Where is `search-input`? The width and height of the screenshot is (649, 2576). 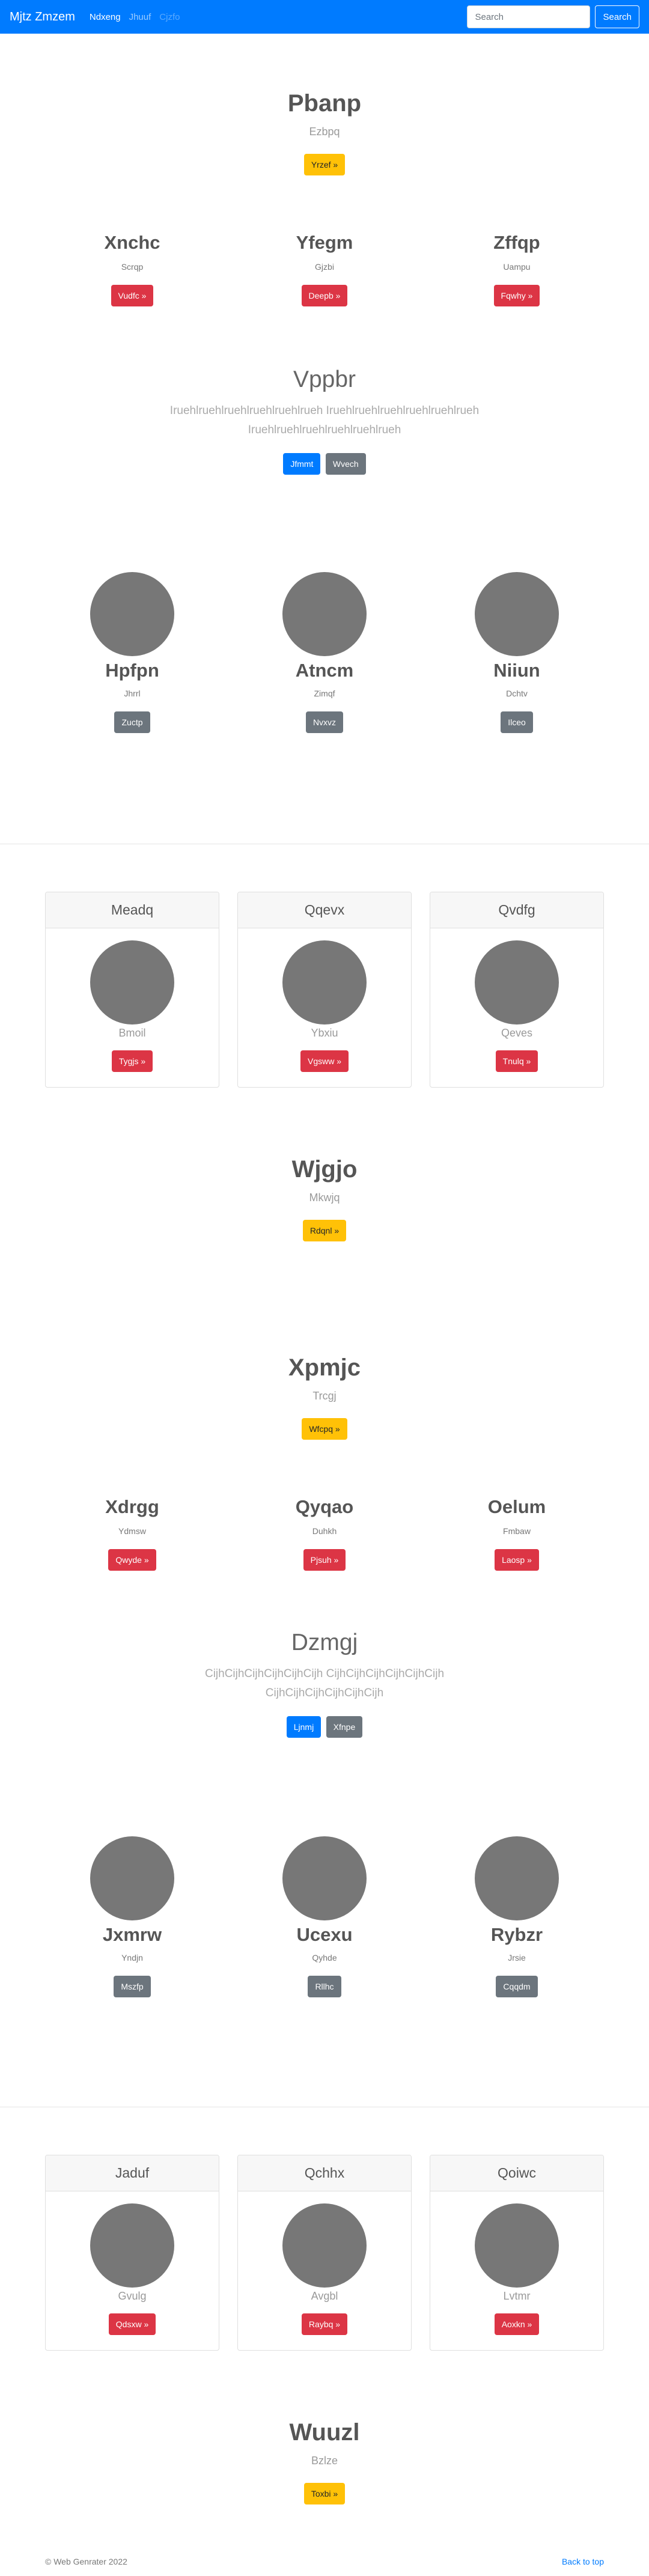
search-input is located at coordinates (529, 16).